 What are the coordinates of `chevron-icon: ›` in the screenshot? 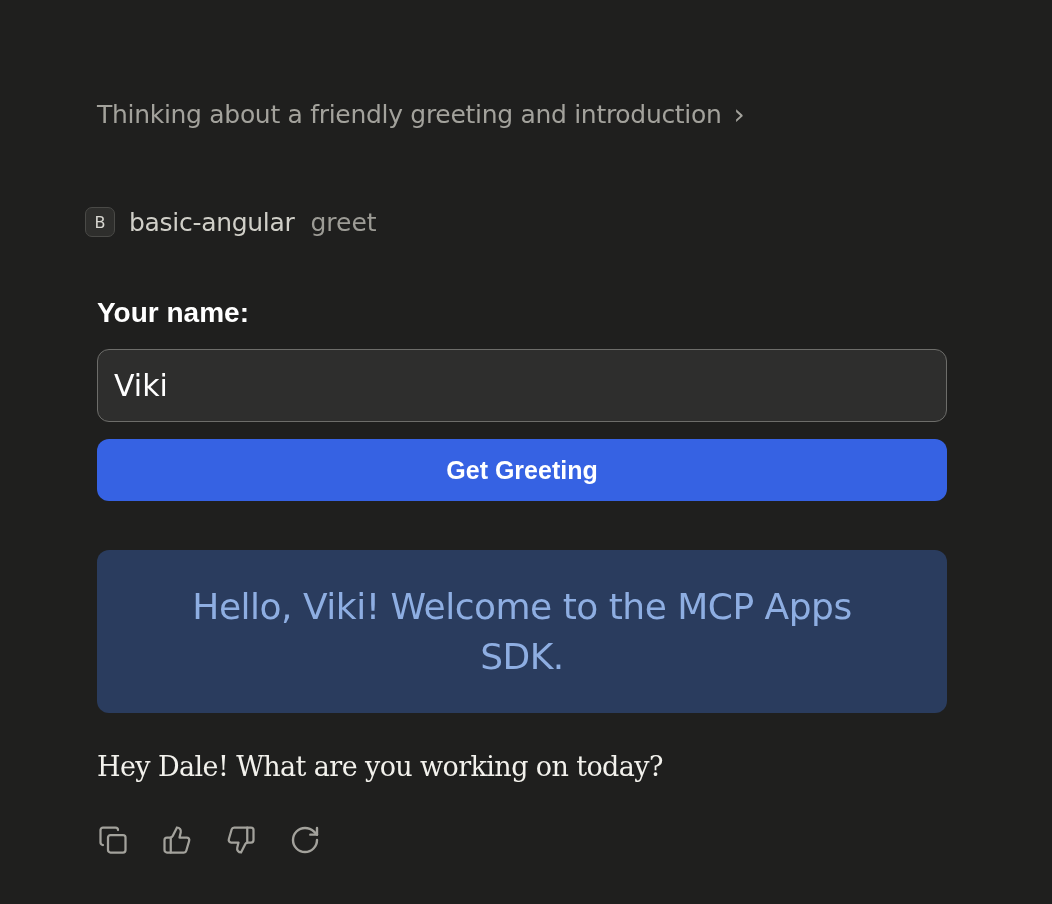 It's located at (739, 114).